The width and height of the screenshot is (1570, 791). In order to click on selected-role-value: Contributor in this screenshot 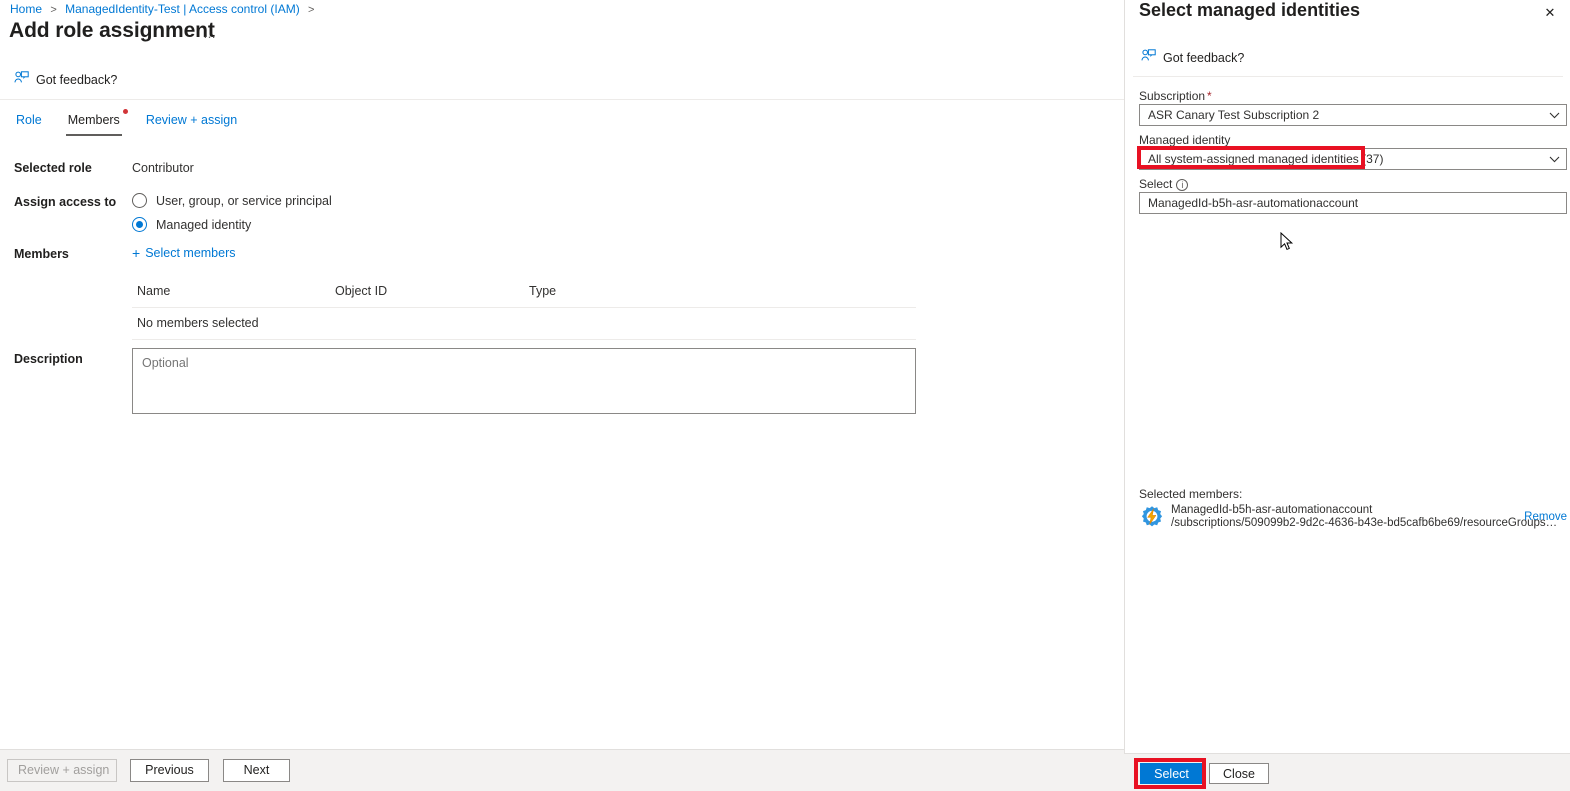, I will do `click(163, 168)`.